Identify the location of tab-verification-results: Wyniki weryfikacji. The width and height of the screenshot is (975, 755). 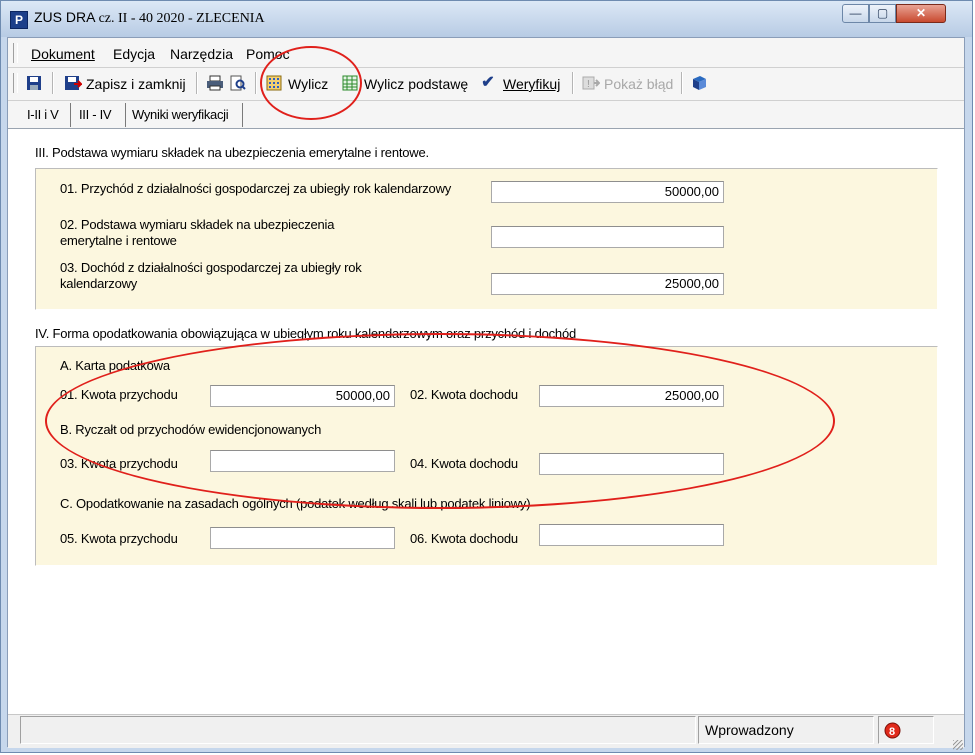
(180, 114).